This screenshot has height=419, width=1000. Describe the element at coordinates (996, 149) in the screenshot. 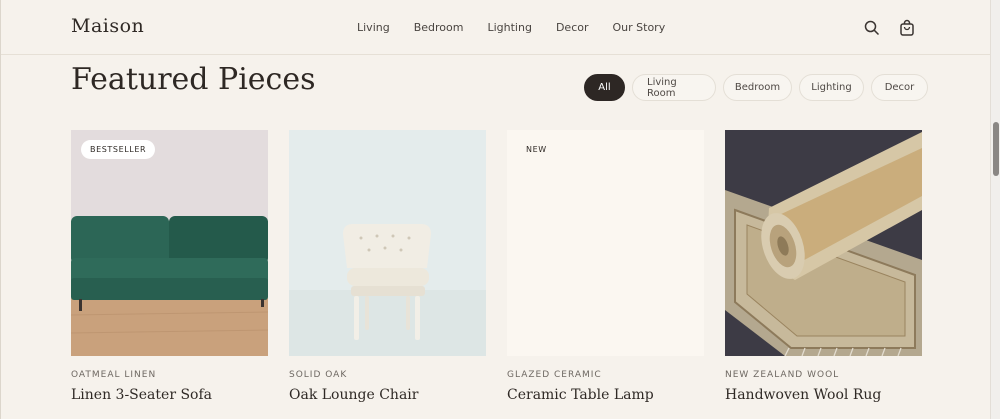

I see `scrollbar-thumb` at that location.